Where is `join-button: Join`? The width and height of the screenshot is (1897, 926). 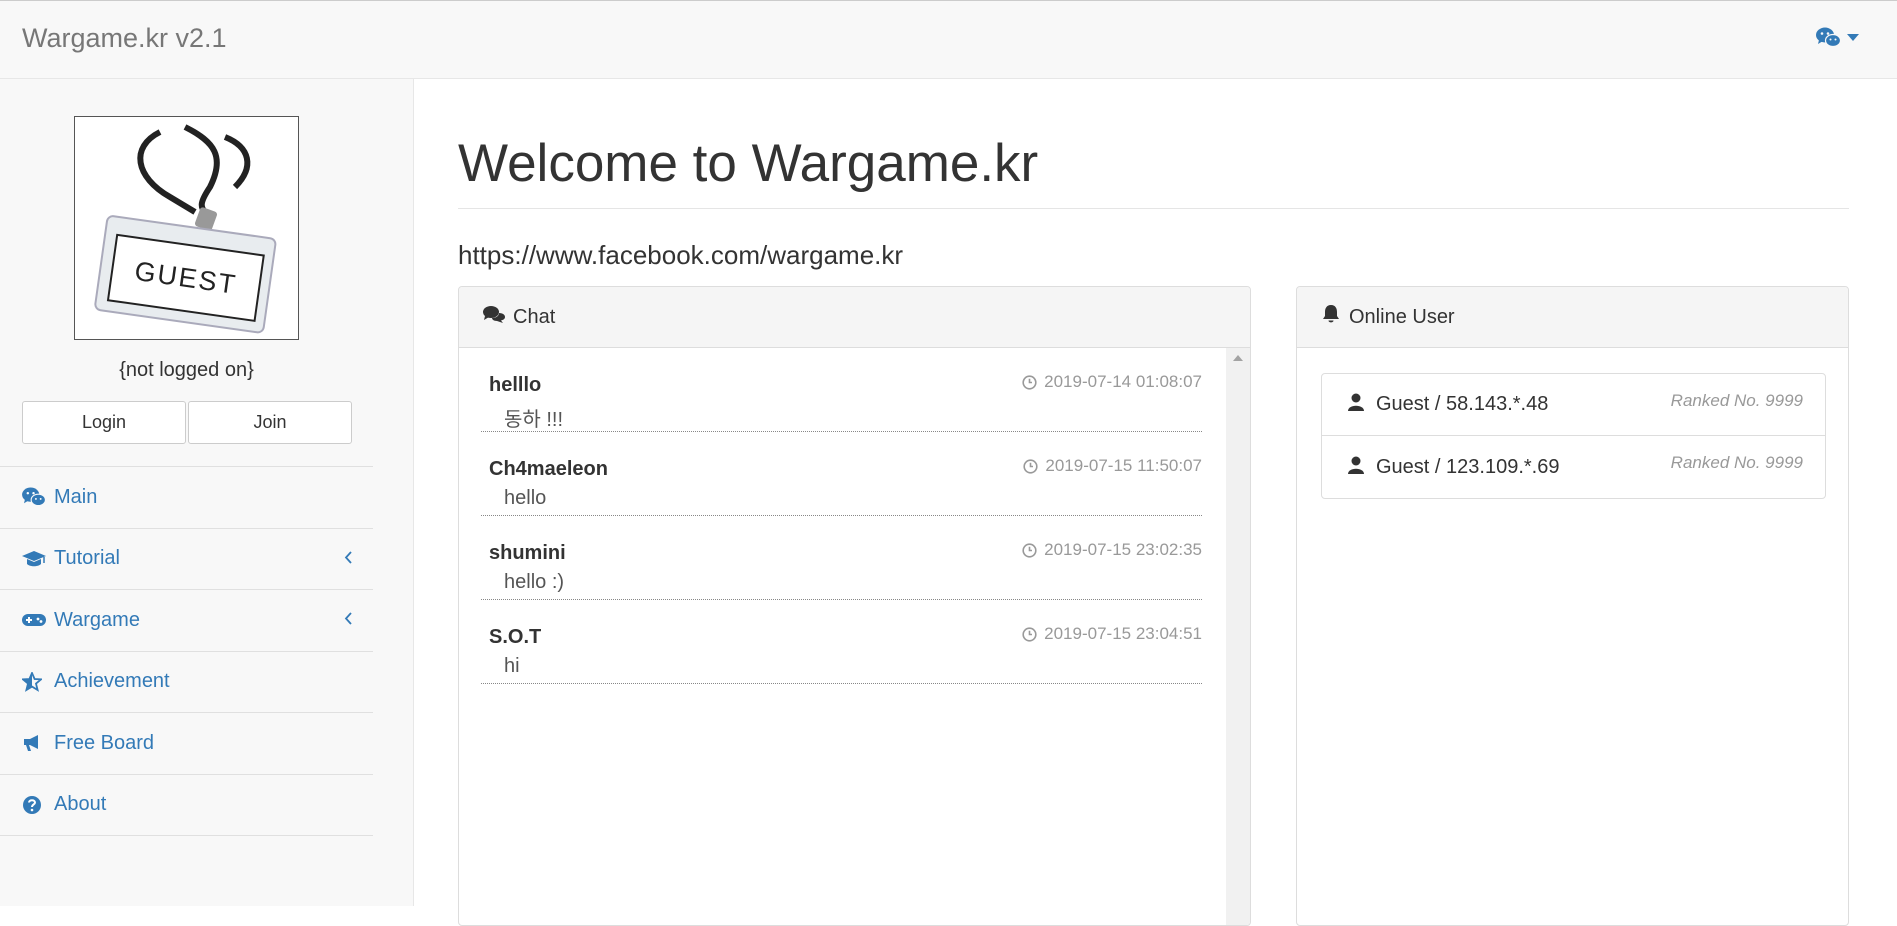
join-button: Join is located at coordinates (270, 422).